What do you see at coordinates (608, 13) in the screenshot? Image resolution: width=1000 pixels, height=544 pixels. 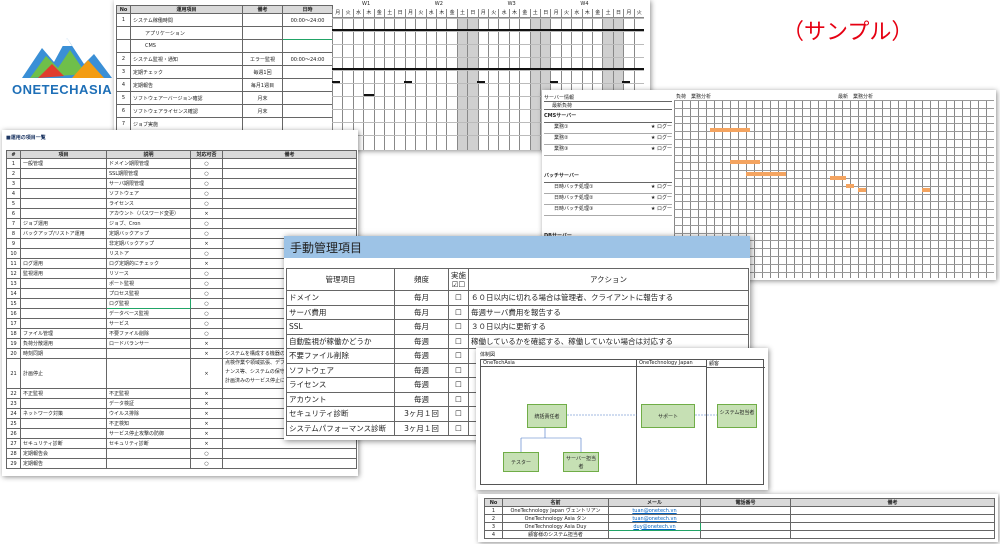 I see `day-label: 土` at bounding box center [608, 13].